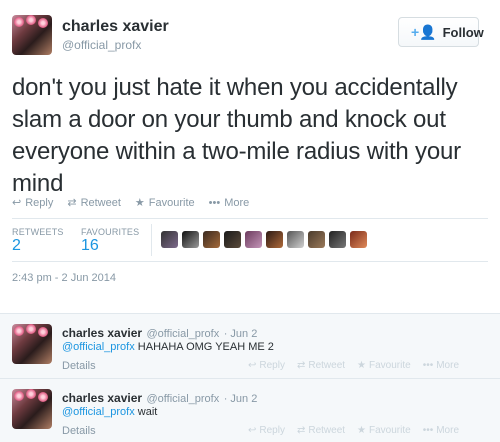 The height and width of the screenshot is (442, 500). Describe the element at coordinates (204, 347) in the screenshot. I see `reply-body: HAHAHA OMG YEAH ME 2` at that location.